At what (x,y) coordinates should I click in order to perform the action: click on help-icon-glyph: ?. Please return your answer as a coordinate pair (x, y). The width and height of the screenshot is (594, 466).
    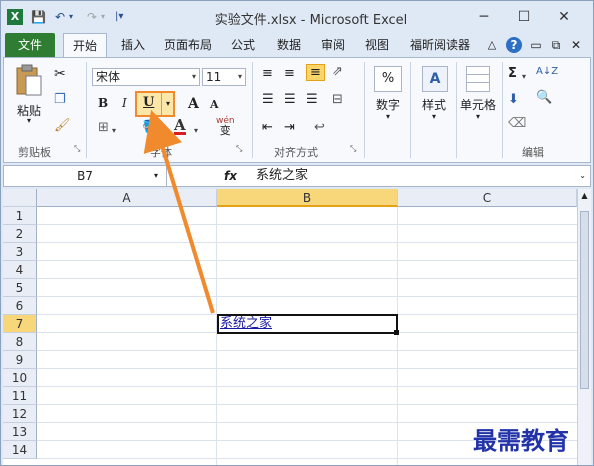
    Looking at the image, I should click on (514, 45).